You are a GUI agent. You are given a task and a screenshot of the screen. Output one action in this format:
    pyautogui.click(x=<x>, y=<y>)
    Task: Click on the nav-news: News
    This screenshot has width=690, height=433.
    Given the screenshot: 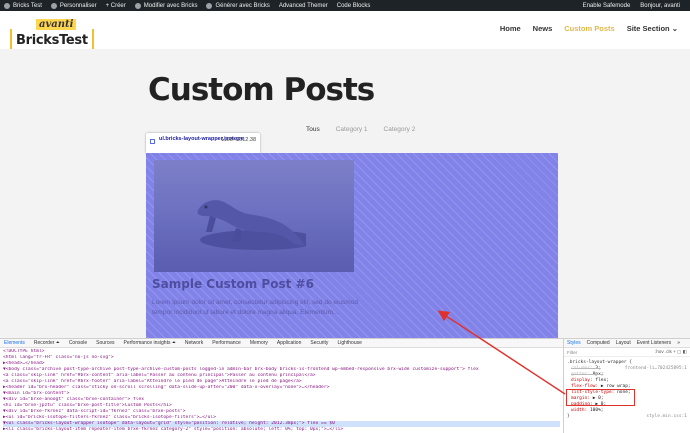 What is the action you would take?
    pyautogui.click(x=543, y=28)
    